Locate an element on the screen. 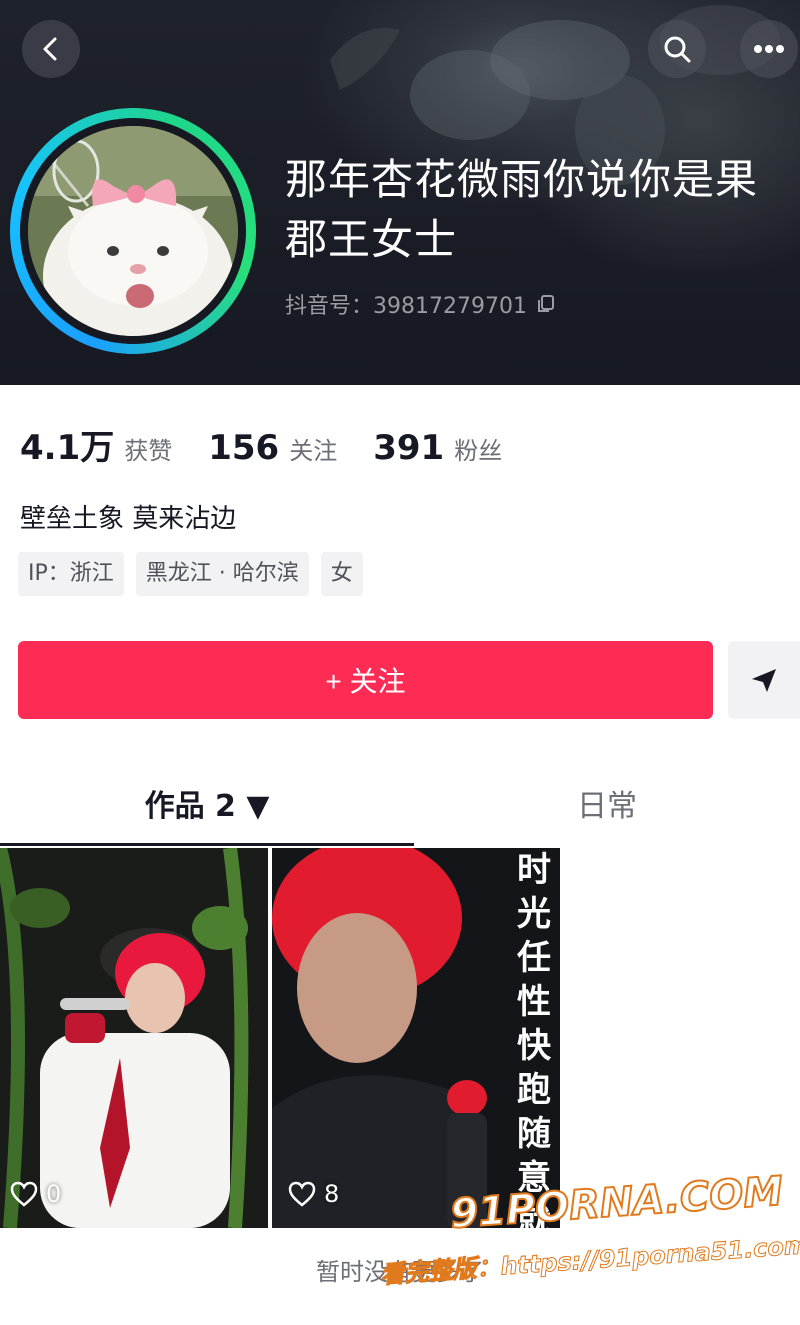 This screenshot has height=1325, width=800. likes-label: 获赞 is located at coordinates (148, 451).